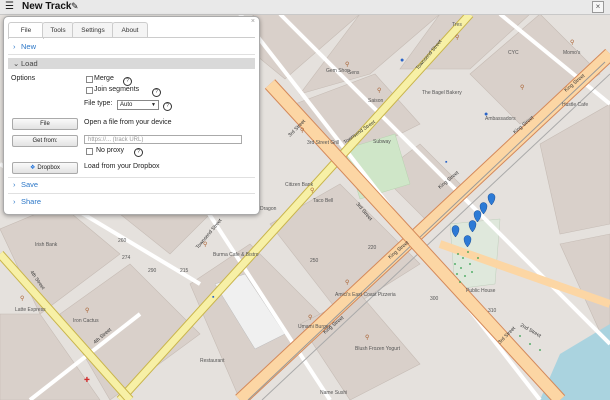 The height and width of the screenshot is (400, 610). I want to click on house-number: 290, so click(152, 271).